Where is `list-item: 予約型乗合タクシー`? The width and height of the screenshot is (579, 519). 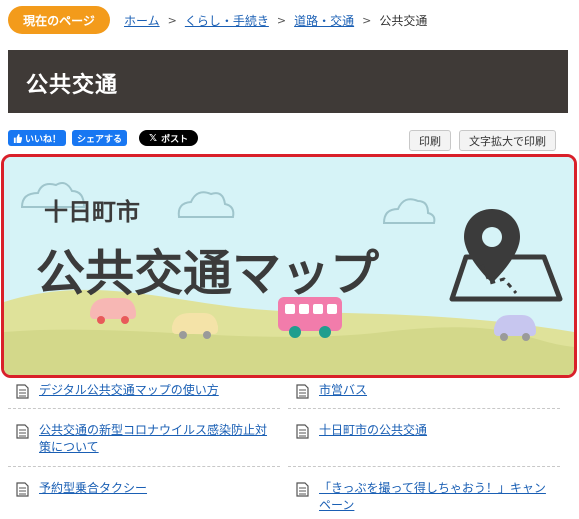 list-item: 予約型乗合タクシー is located at coordinates (144, 499).